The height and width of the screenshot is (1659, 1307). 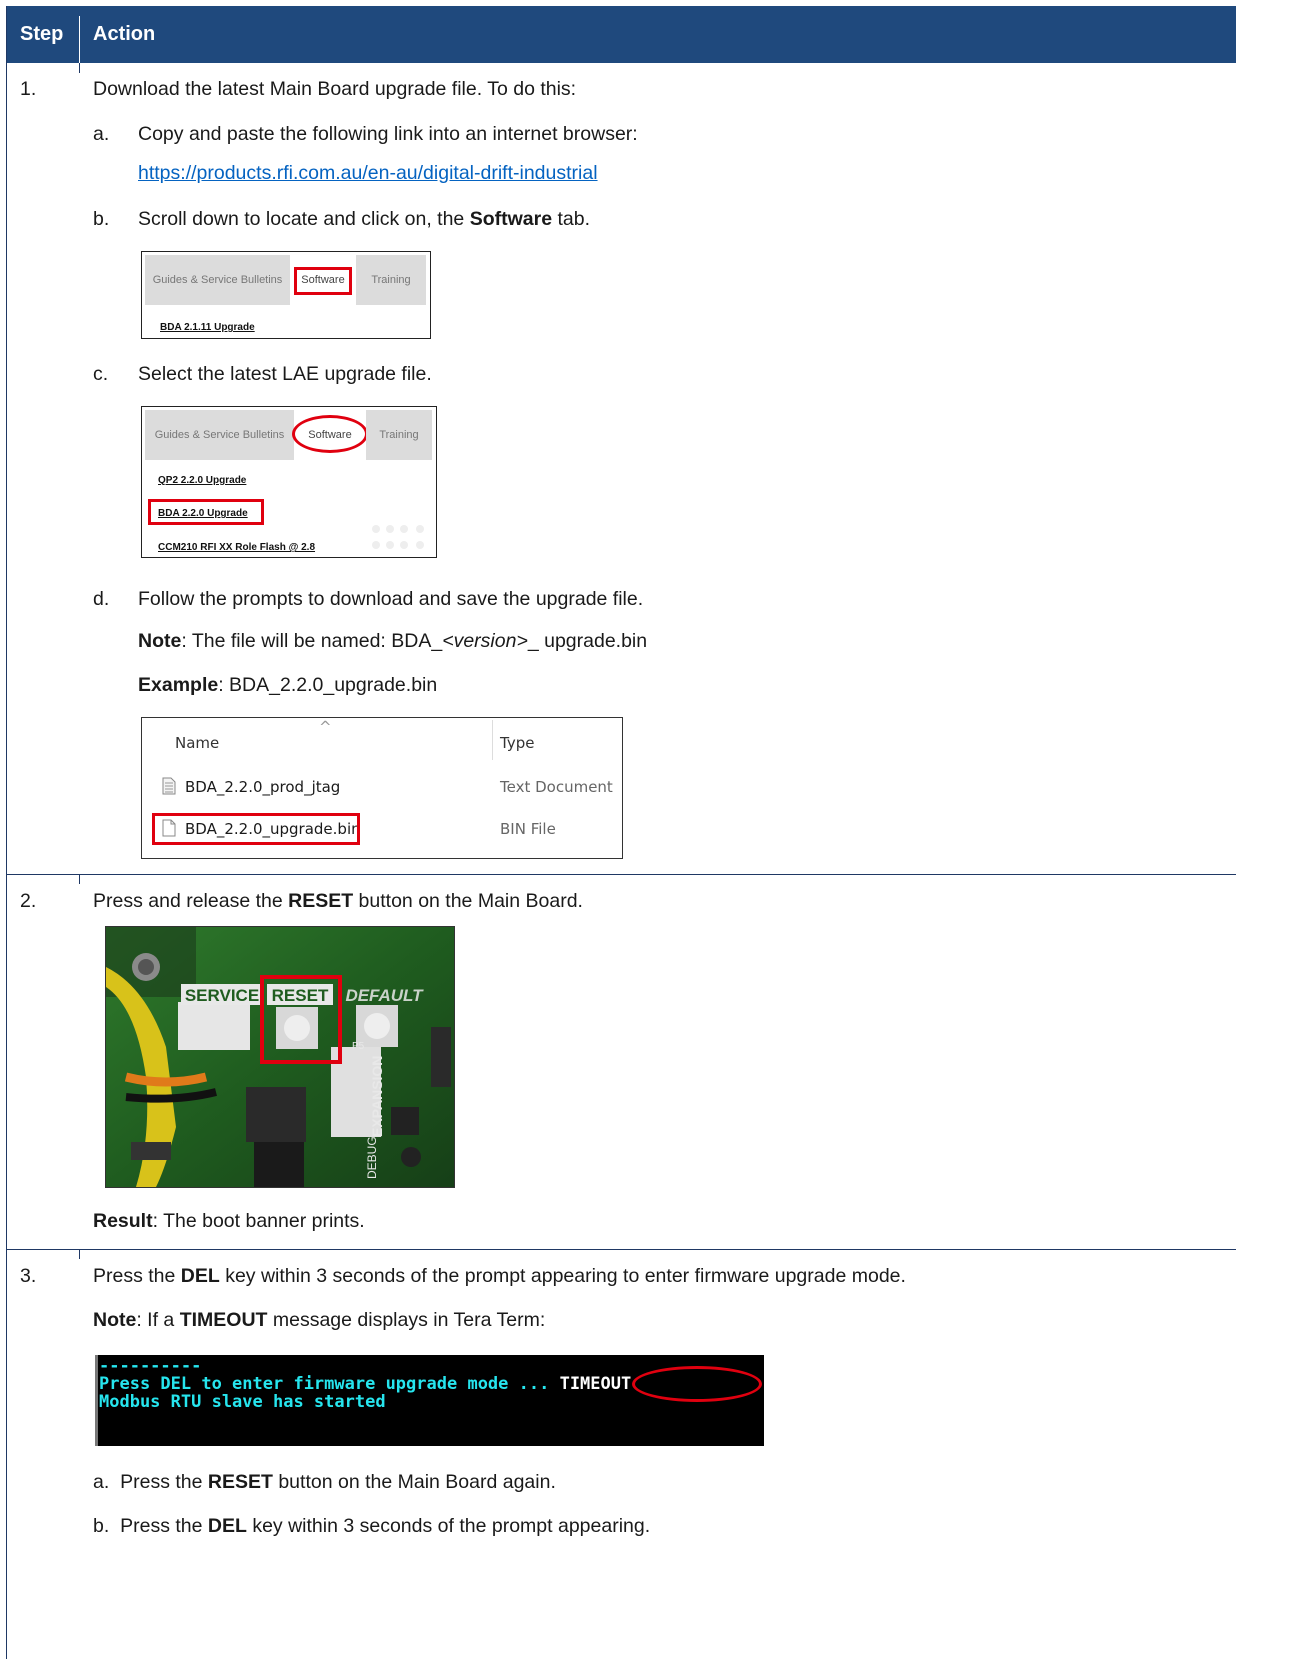 I want to click on file-type: BIN File, so click(x=528, y=829).